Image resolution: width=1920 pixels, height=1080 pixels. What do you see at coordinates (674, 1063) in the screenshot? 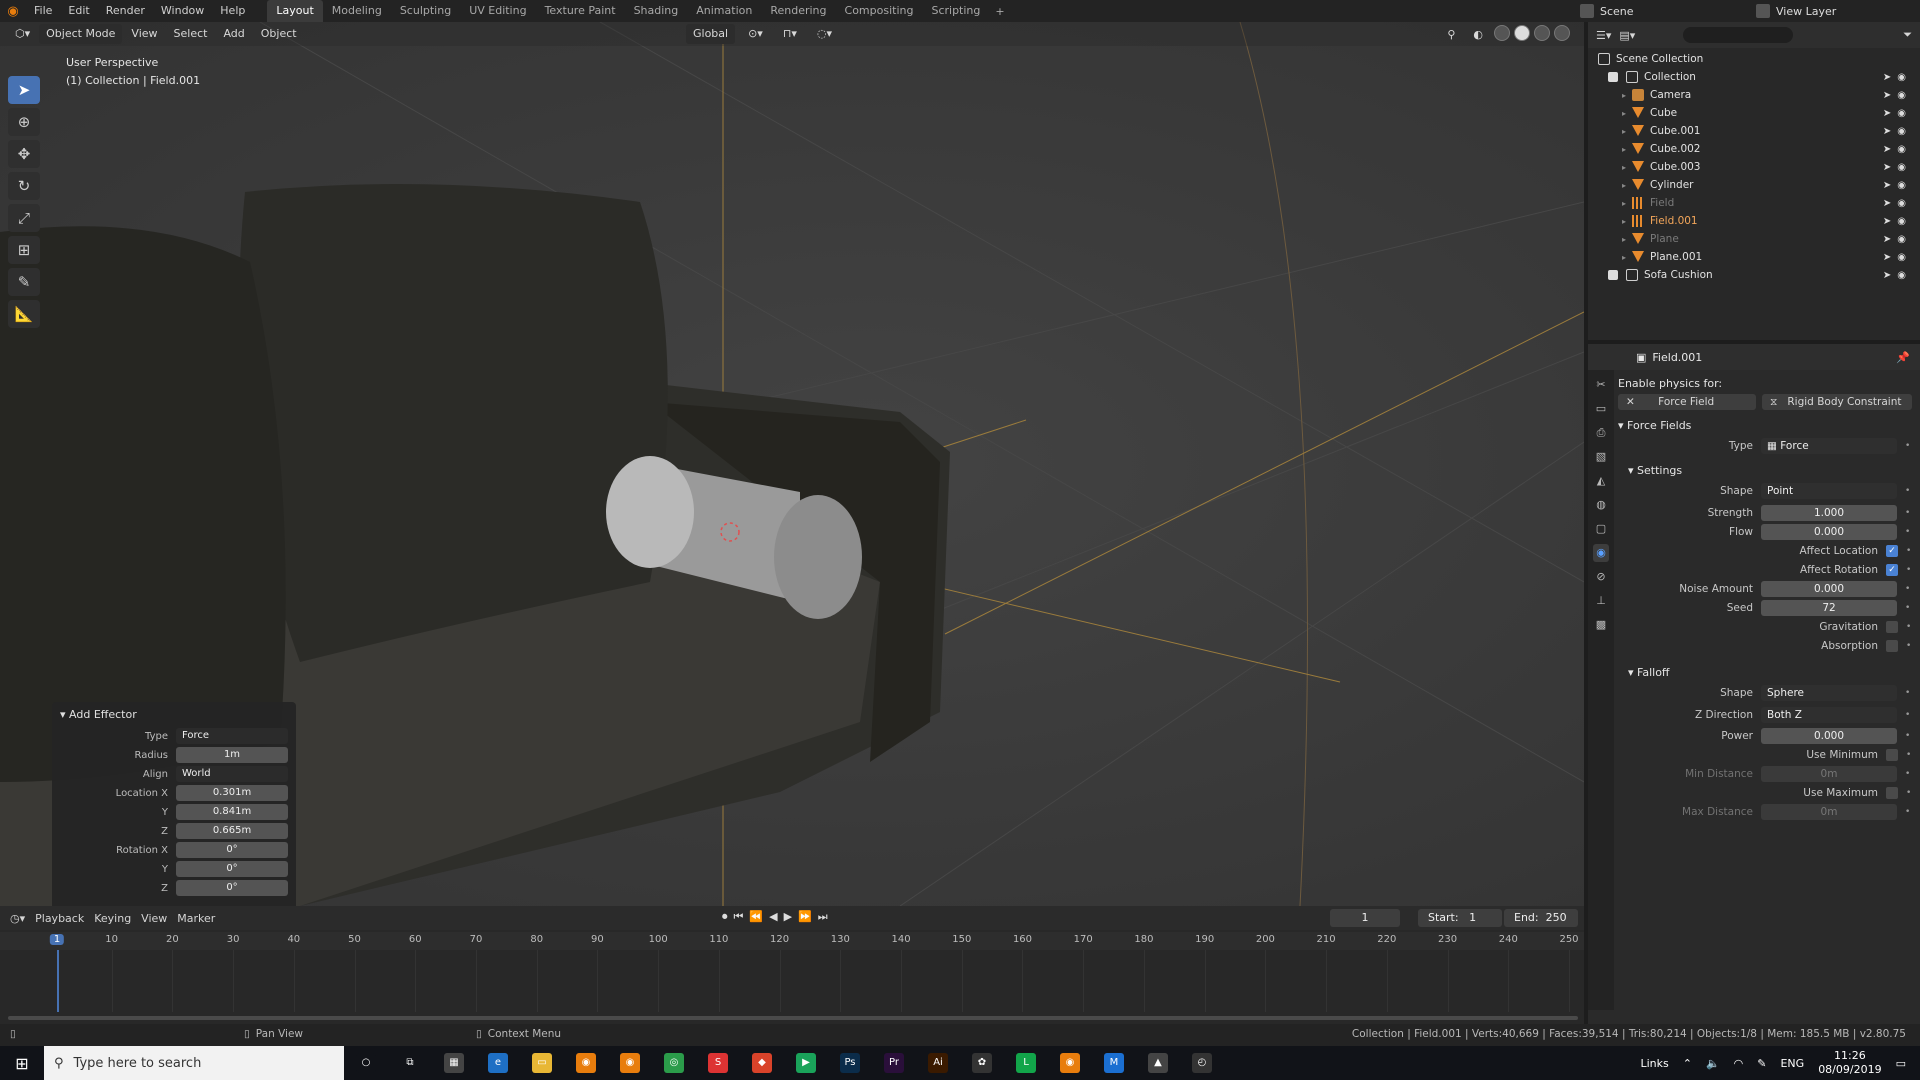
I see `taskbar-chrome-icon: ◎` at bounding box center [674, 1063].